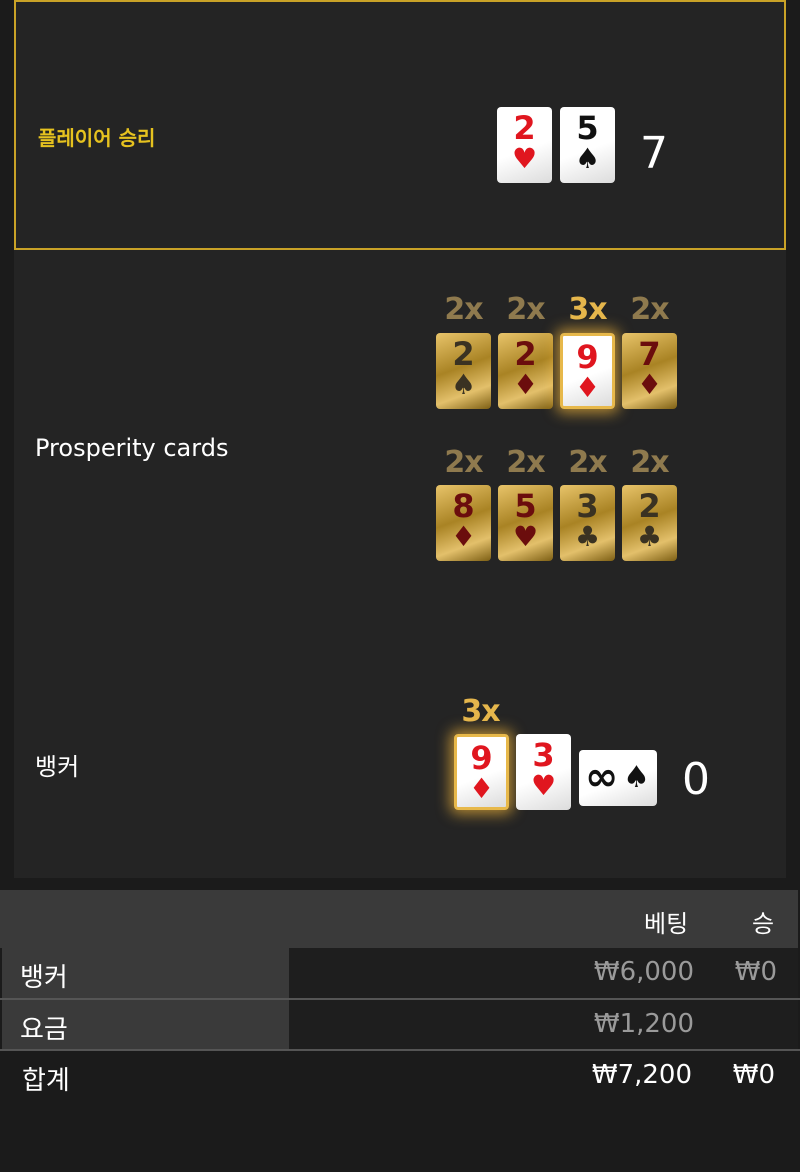 The width and height of the screenshot is (800, 1172). I want to click on prosperity-card: 2 ♦, so click(525, 371).